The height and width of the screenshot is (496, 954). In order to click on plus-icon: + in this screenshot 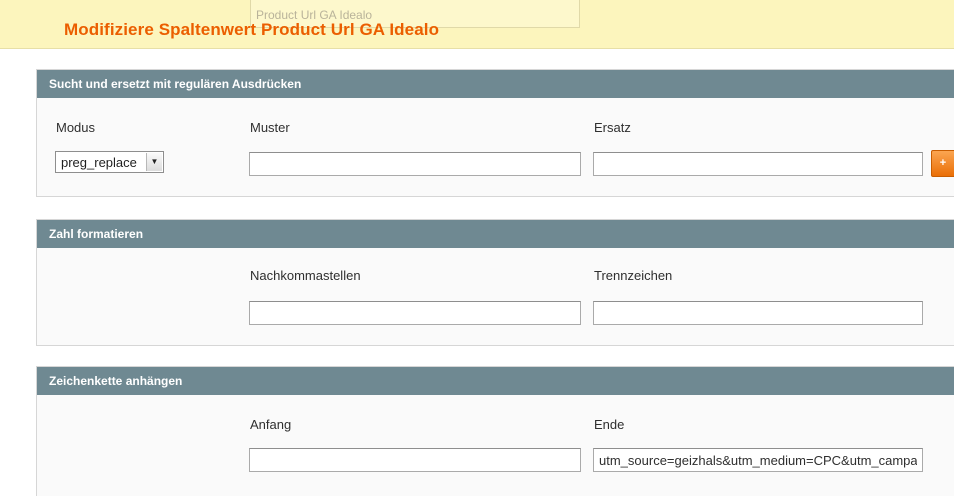, I will do `click(943, 163)`.